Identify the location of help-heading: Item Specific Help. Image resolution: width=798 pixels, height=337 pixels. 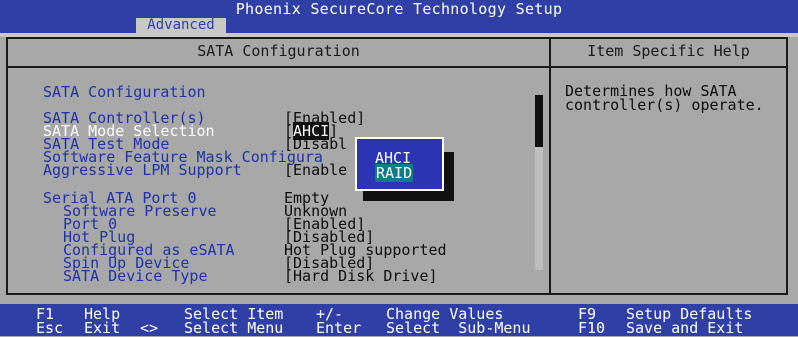
(668, 51).